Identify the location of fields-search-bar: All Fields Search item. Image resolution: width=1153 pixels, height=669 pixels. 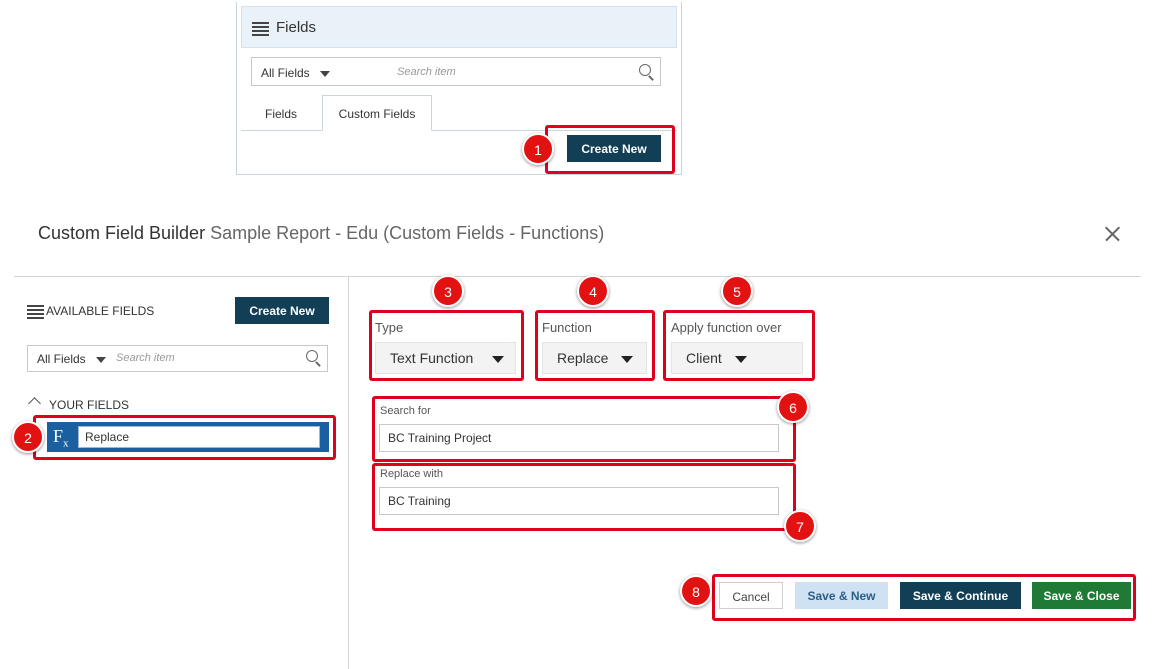
(456, 71).